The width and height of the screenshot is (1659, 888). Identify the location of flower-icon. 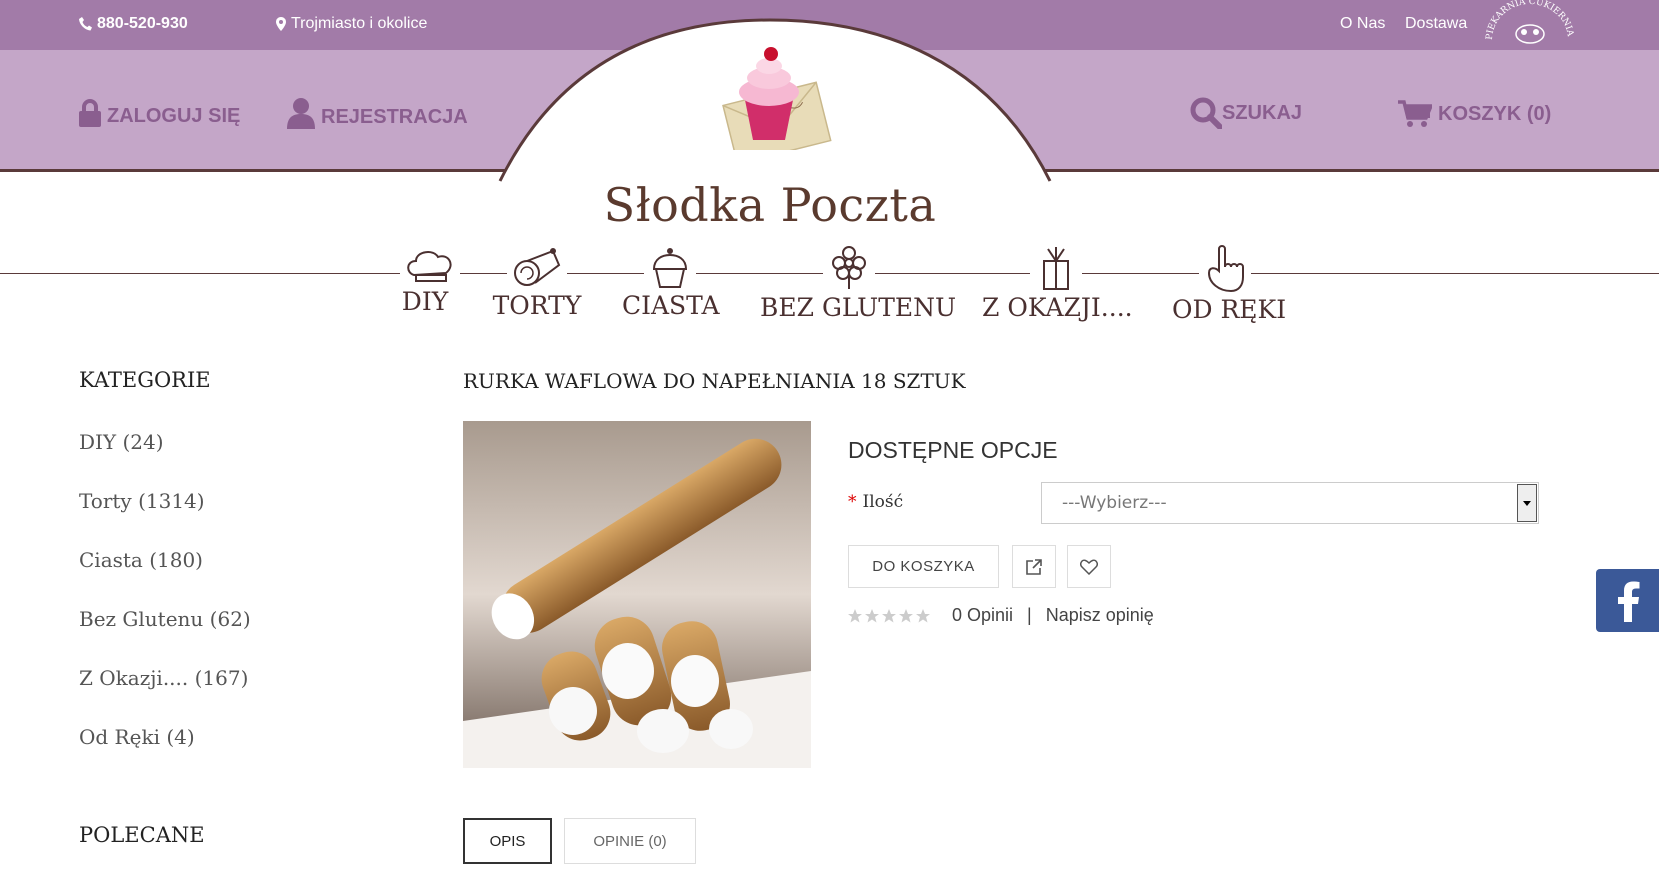
(849, 268).